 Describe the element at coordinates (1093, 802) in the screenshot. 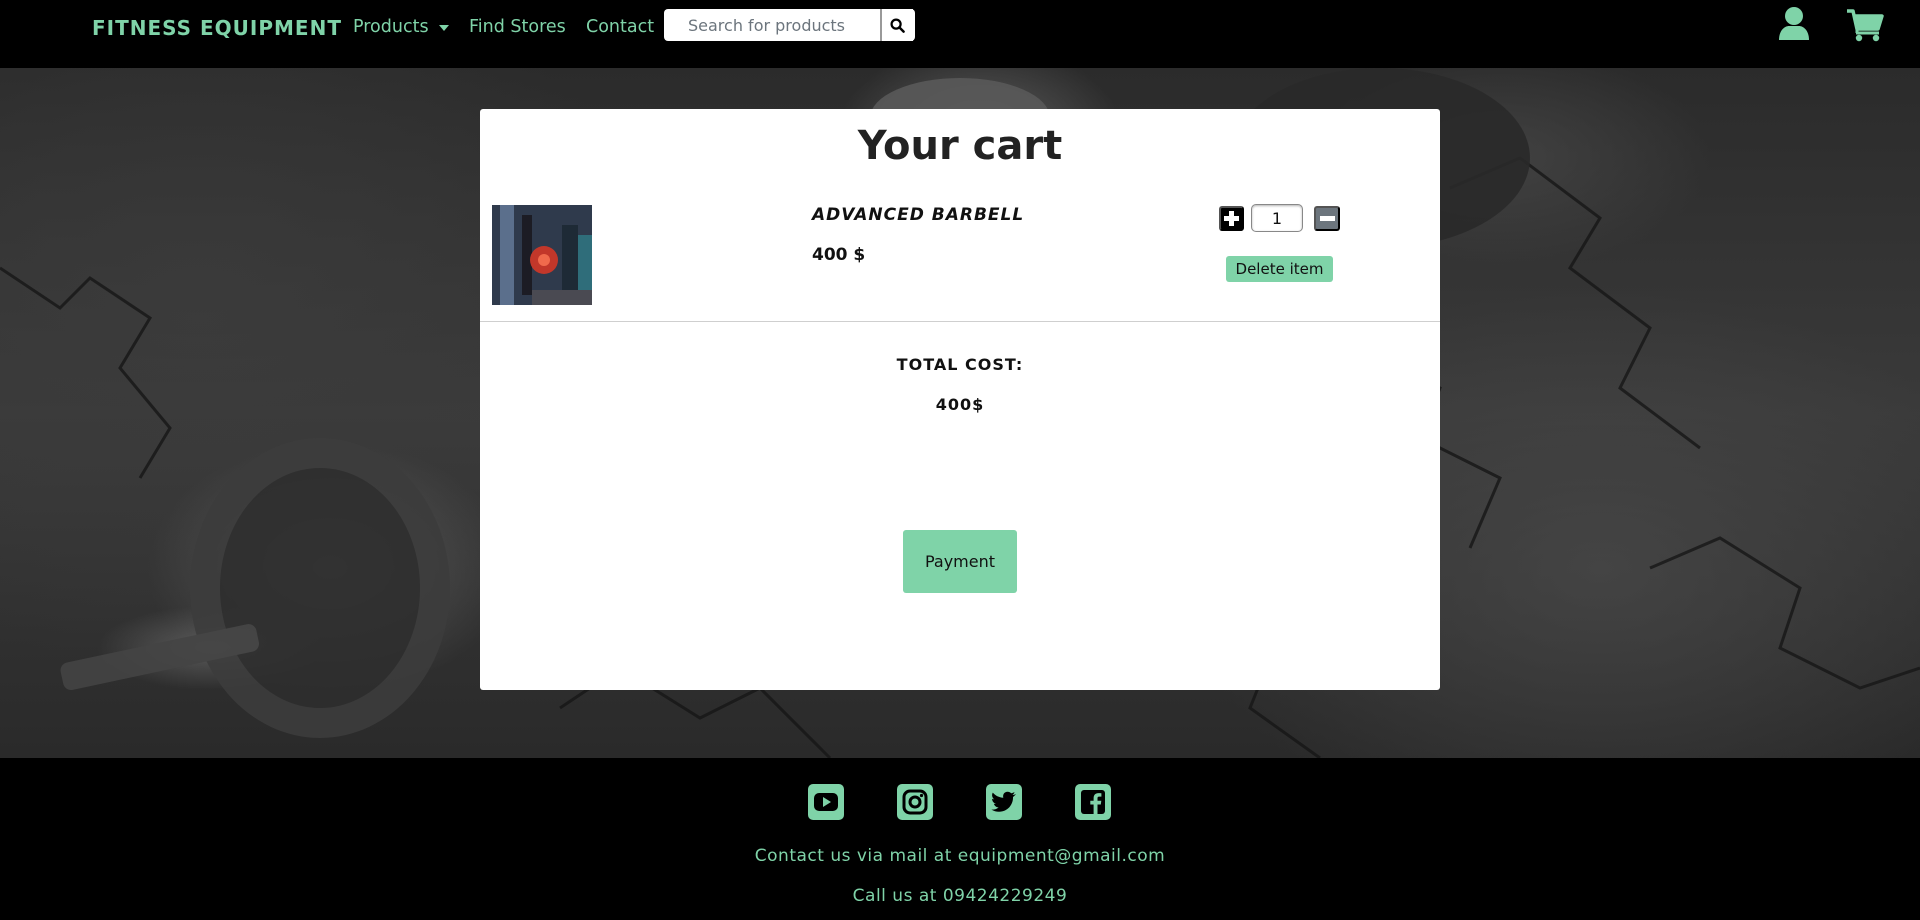

I see `facebook-icon` at that location.